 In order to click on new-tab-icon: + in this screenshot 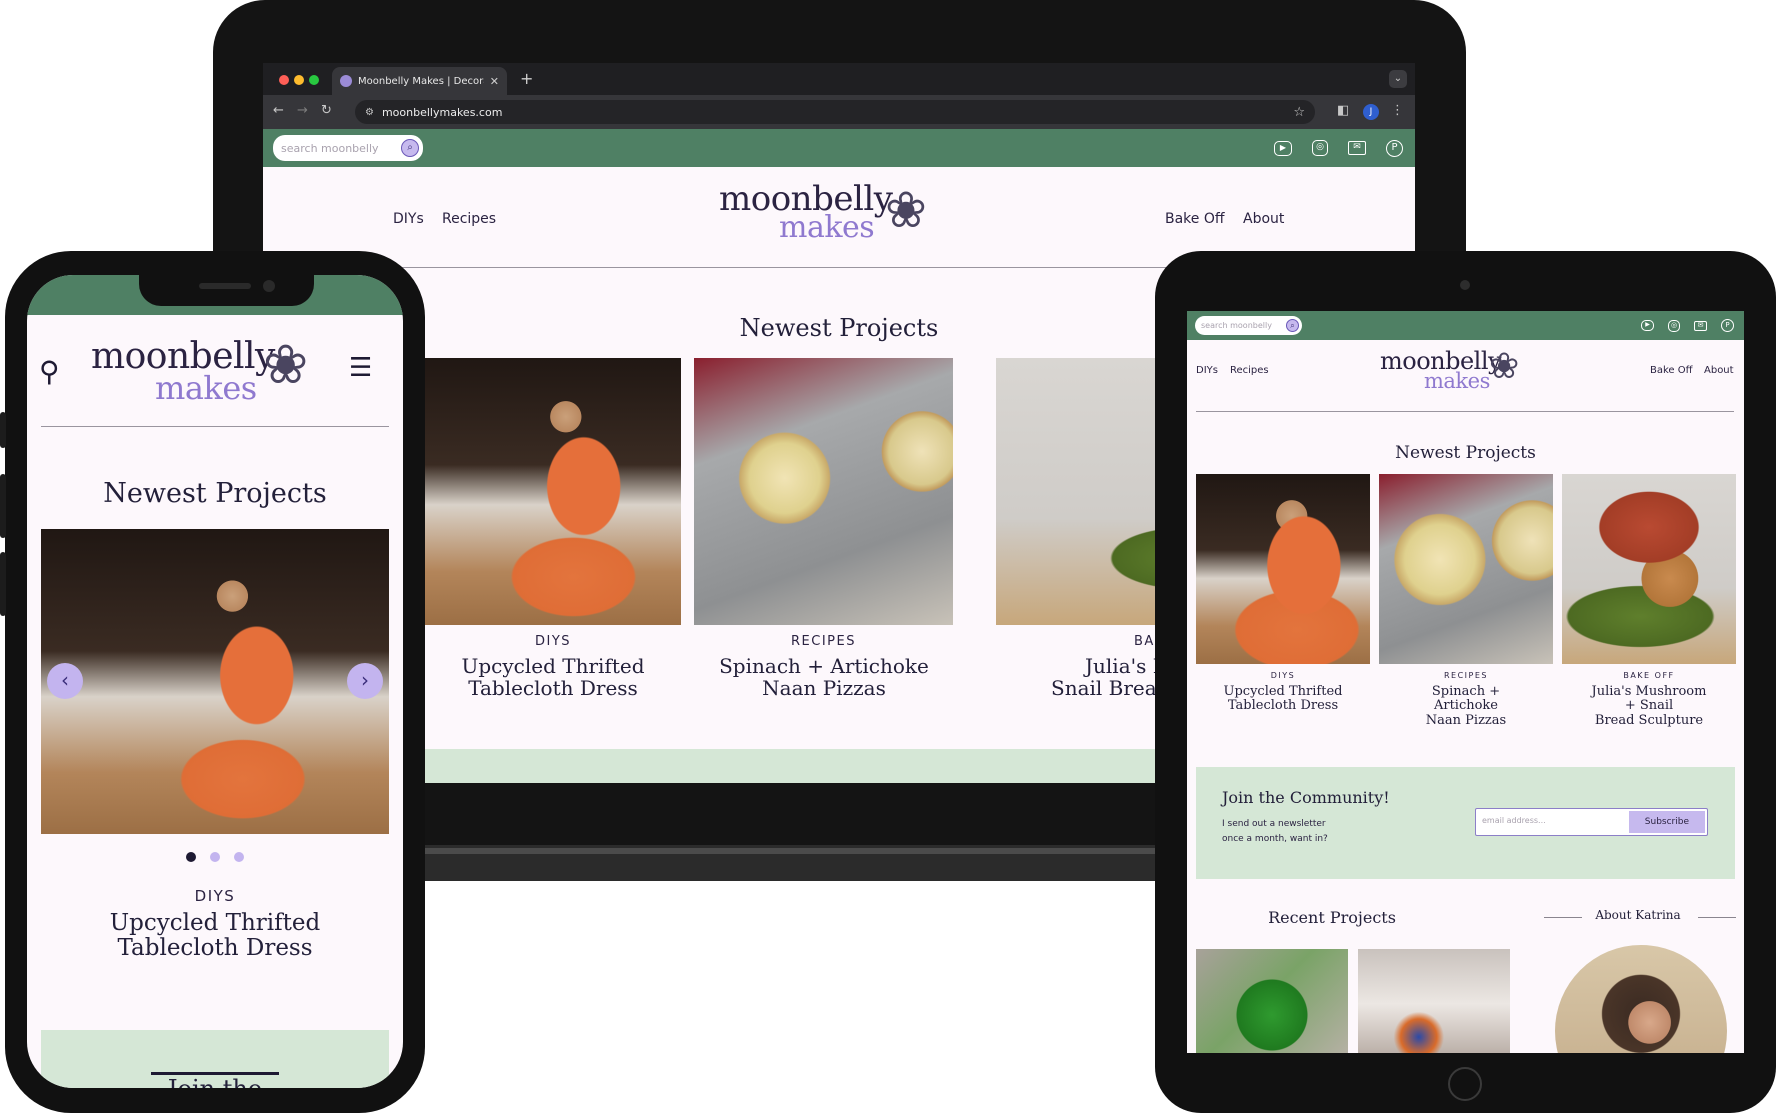, I will do `click(526, 78)`.